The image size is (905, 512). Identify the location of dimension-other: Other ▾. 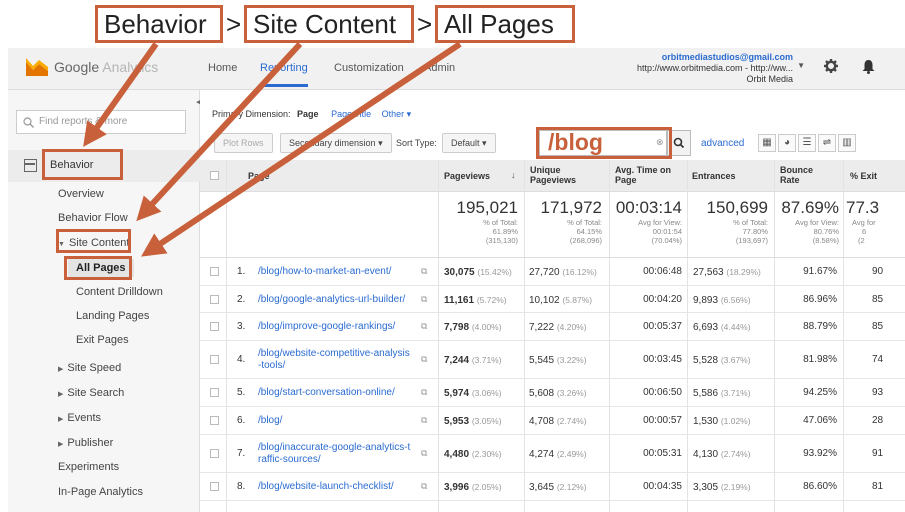
(397, 114).